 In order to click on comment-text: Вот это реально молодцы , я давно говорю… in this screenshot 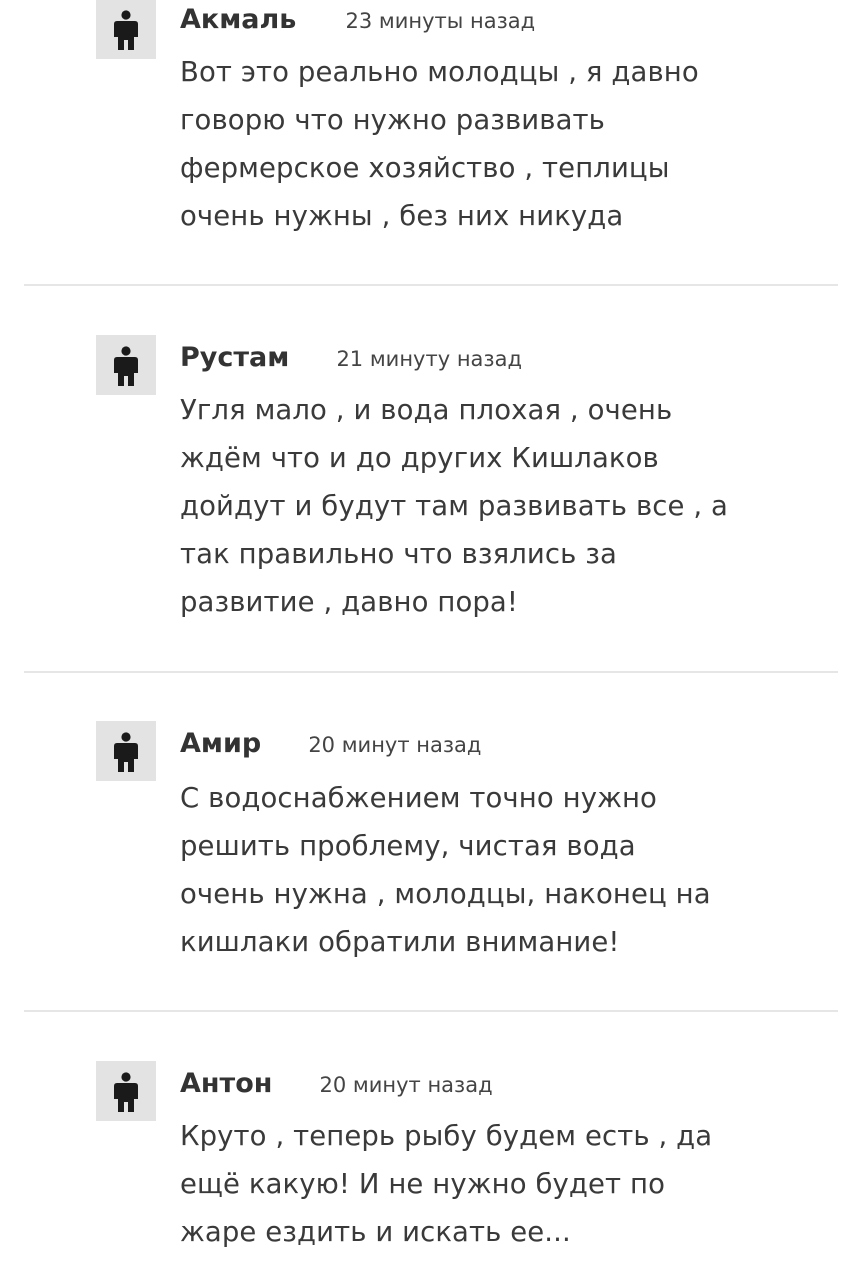, I will do `click(480, 144)`.